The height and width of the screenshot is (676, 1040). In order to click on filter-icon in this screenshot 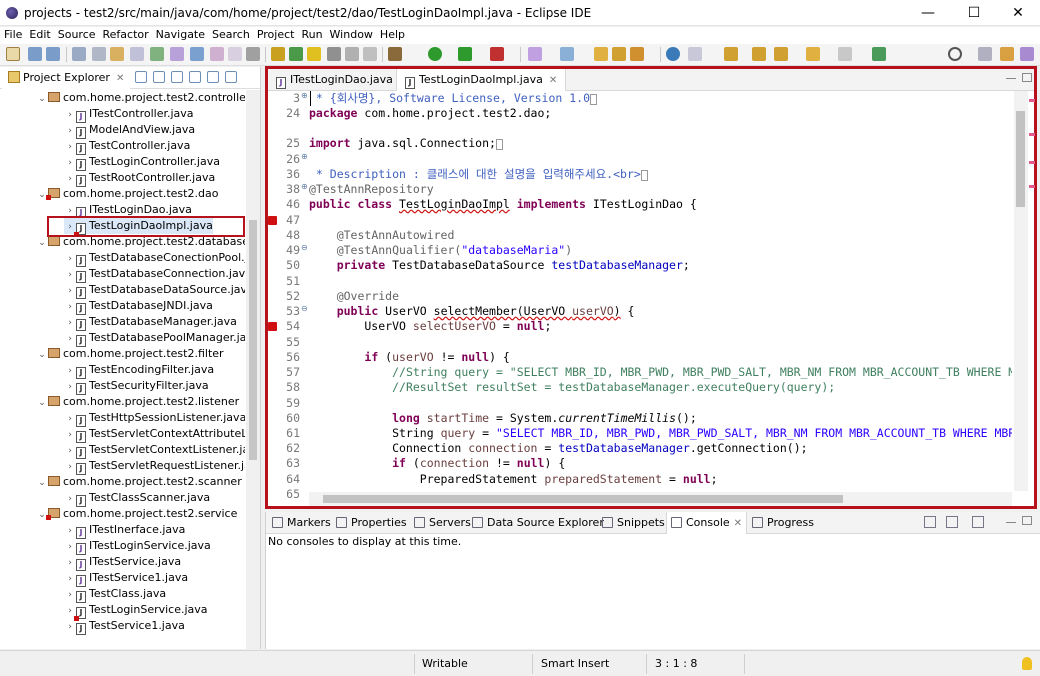, I will do `click(177, 77)`.